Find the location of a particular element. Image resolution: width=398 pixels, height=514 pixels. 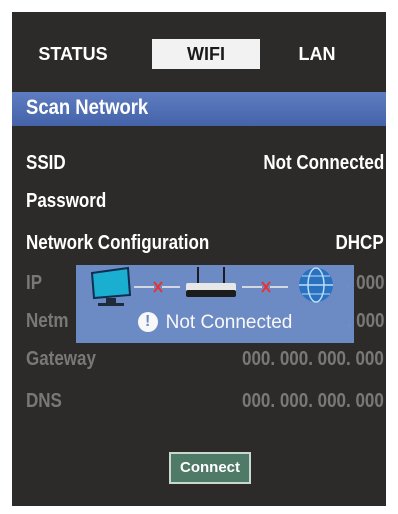

status-message-text: Not Connected is located at coordinates (229, 322).